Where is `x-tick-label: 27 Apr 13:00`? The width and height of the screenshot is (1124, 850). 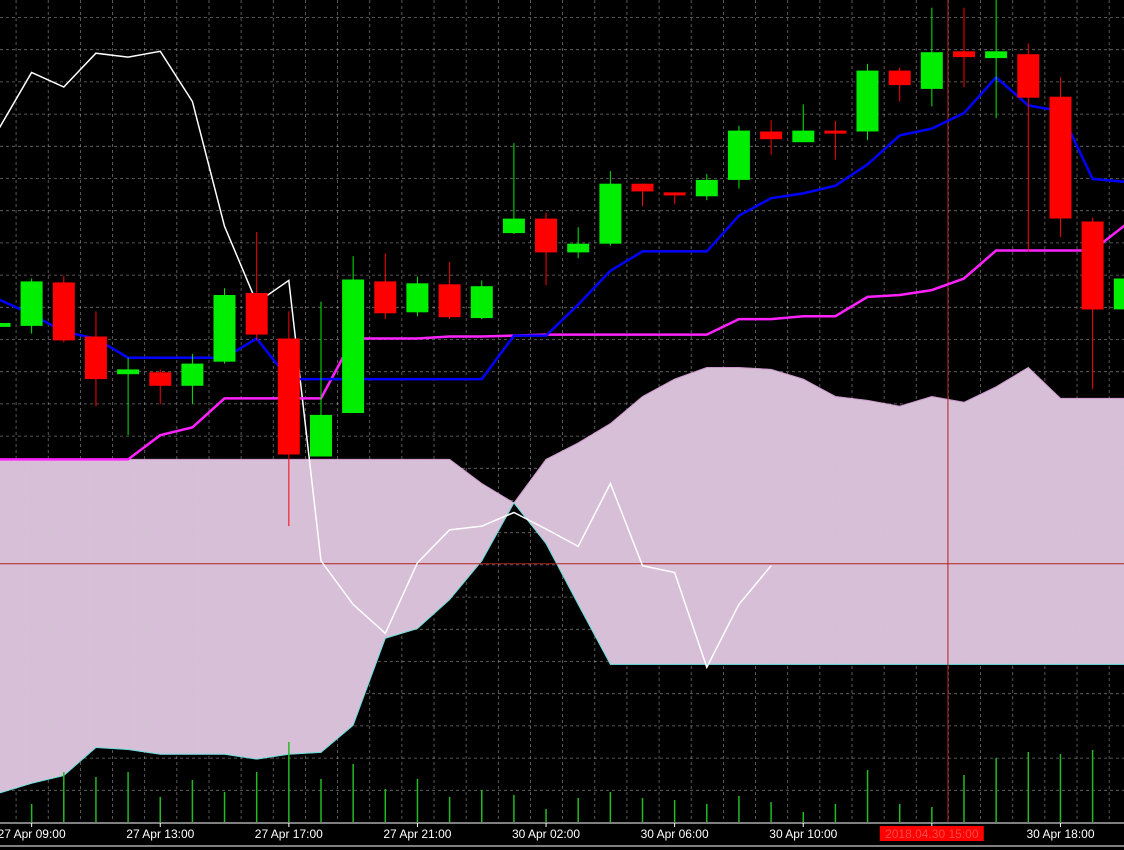 x-tick-label: 27 Apr 13:00 is located at coordinates (160, 834).